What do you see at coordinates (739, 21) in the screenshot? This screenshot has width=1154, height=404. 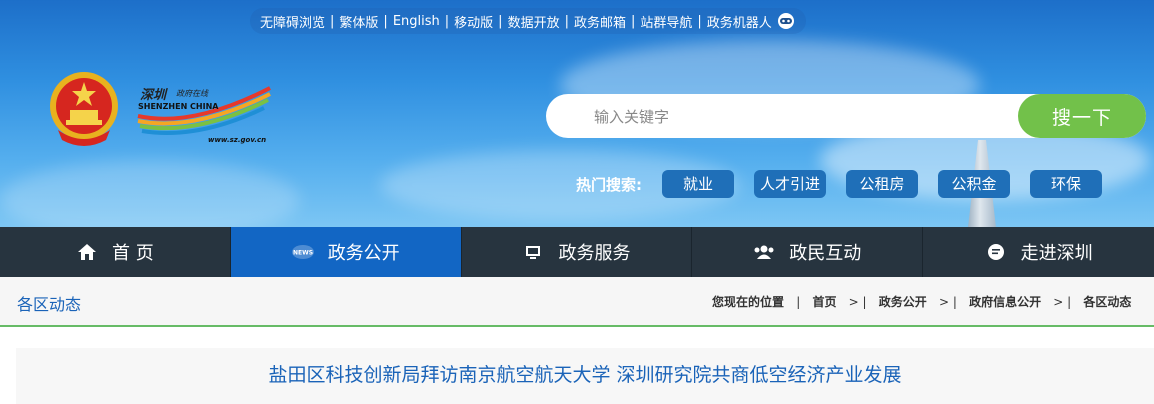 I see `gov-robot-link: 政务机器人` at bounding box center [739, 21].